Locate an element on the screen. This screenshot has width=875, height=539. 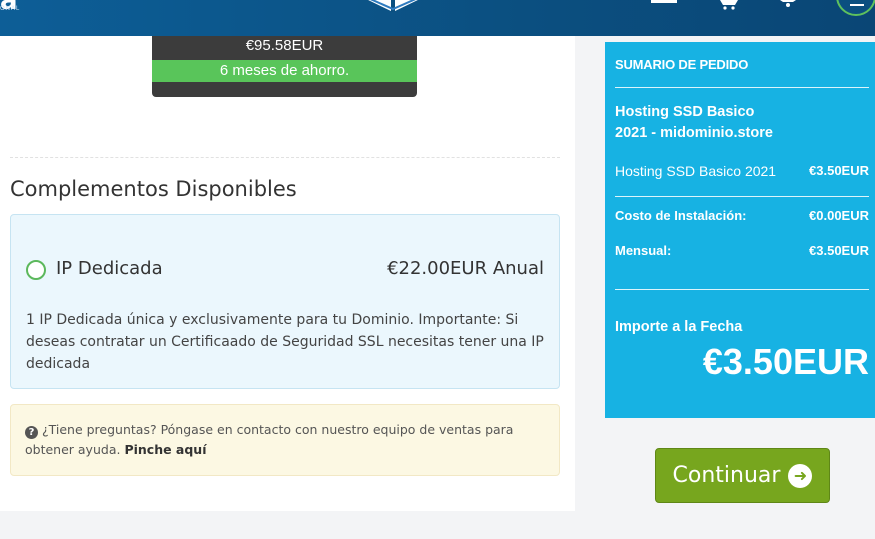
summary-due-label: Importe a la Fecha is located at coordinates (679, 327).